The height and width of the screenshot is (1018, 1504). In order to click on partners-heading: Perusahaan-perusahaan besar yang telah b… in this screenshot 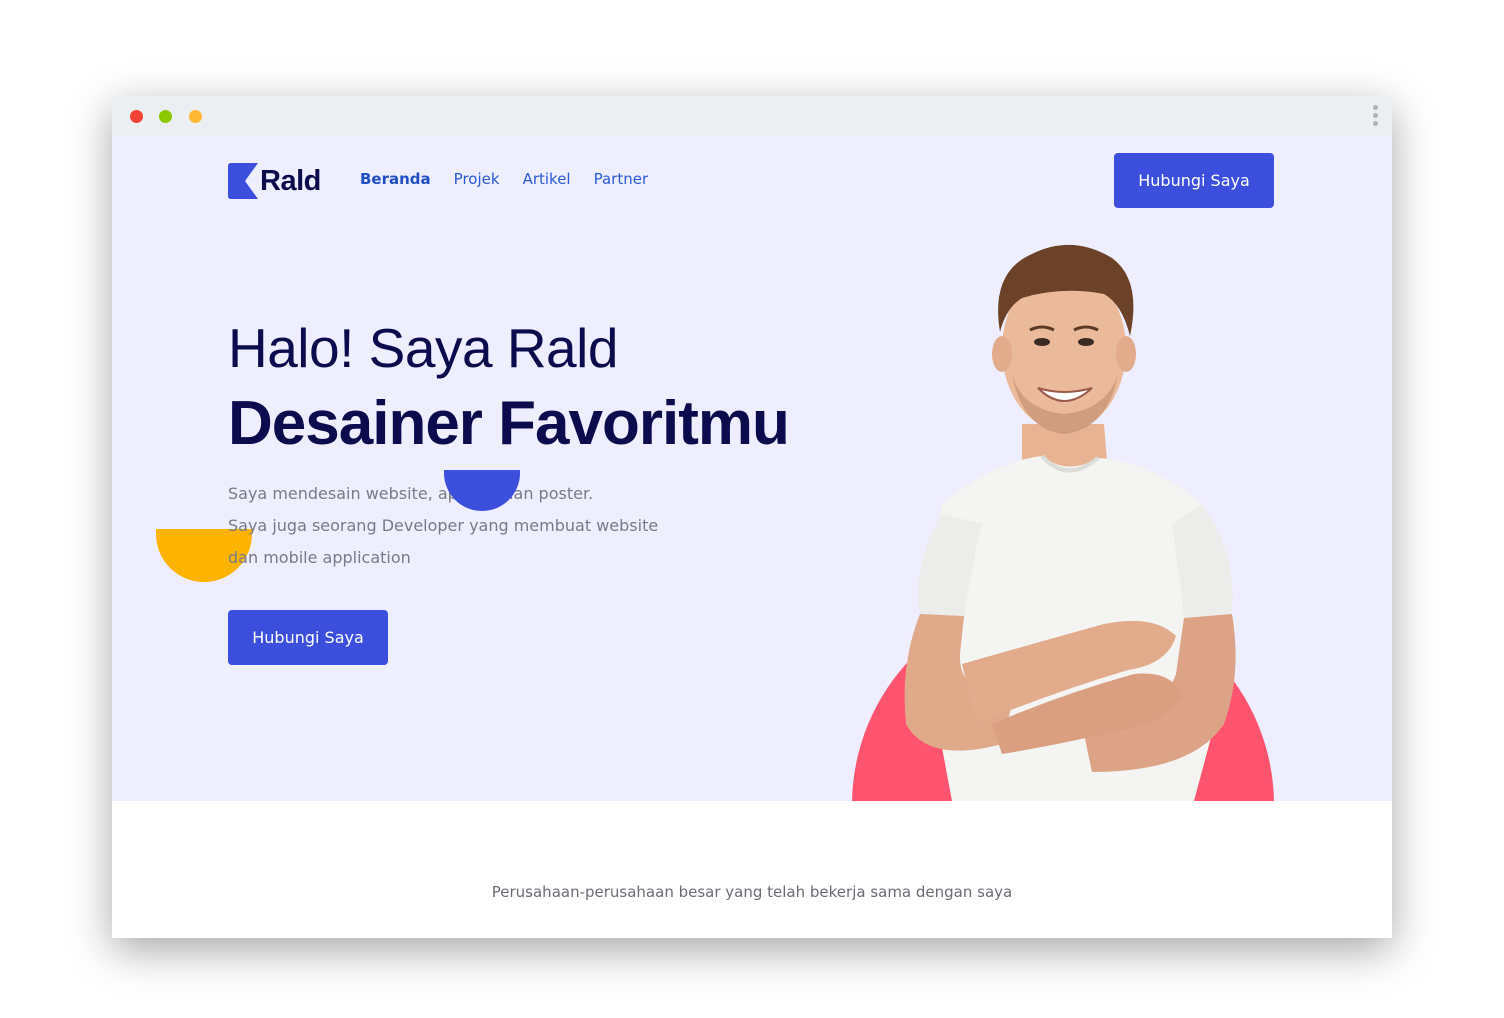, I will do `click(752, 892)`.